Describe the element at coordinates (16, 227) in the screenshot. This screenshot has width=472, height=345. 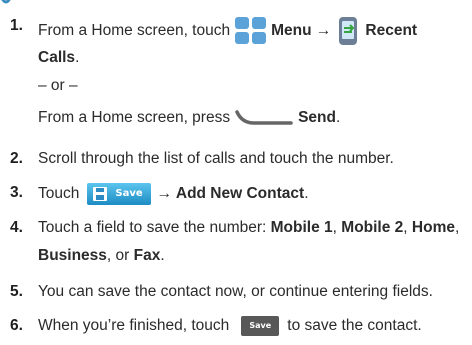
I see `step-number: 4.` at that location.